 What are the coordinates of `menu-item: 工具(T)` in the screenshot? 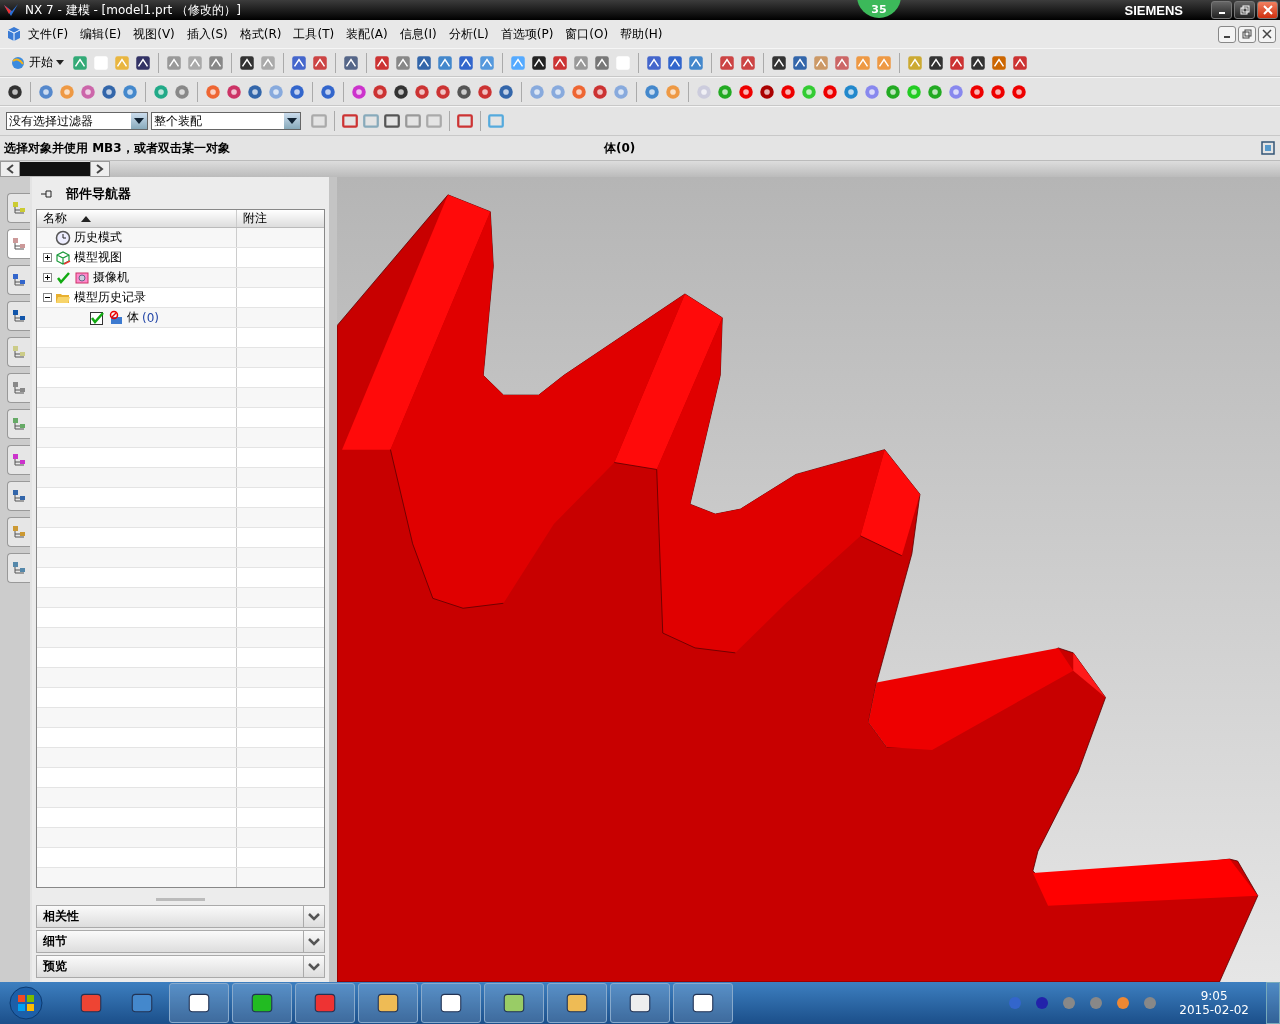 It's located at (314, 34).